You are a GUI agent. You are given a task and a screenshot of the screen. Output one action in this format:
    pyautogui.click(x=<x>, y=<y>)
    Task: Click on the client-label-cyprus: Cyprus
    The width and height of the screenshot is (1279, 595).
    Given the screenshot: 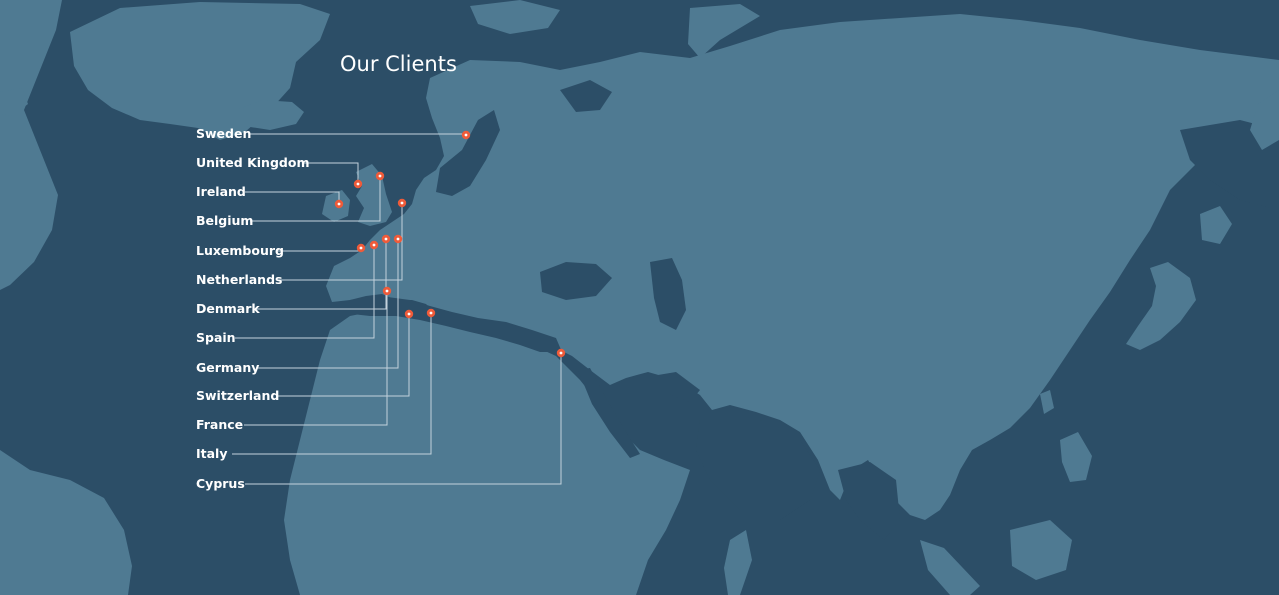 What is the action you would take?
    pyautogui.click(x=220, y=483)
    